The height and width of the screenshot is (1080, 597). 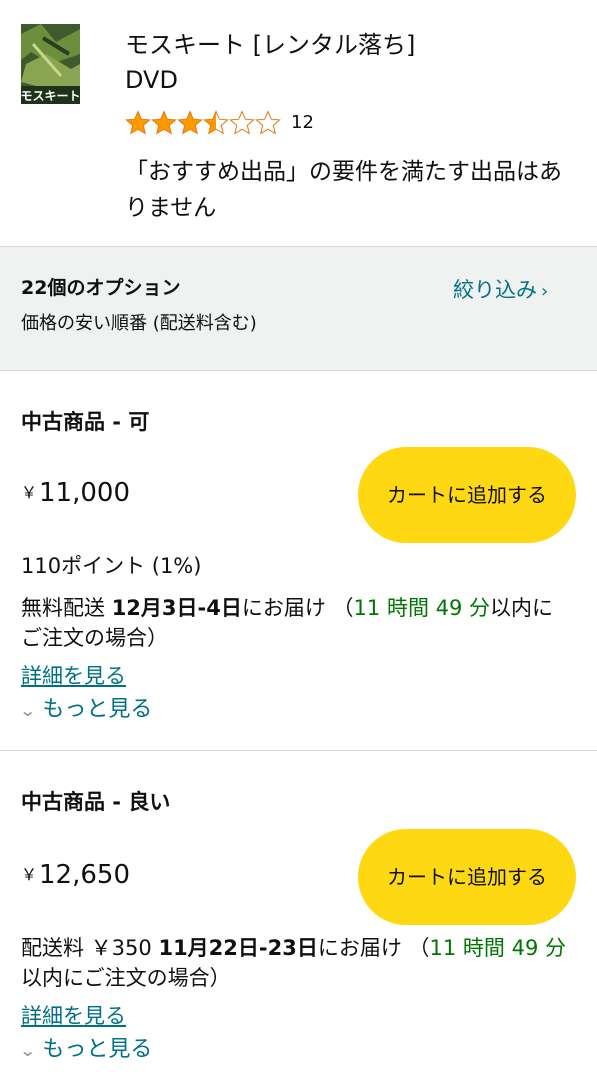 I want to click on delivery-date: 11月22日-23日, so click(x=238, y=948).